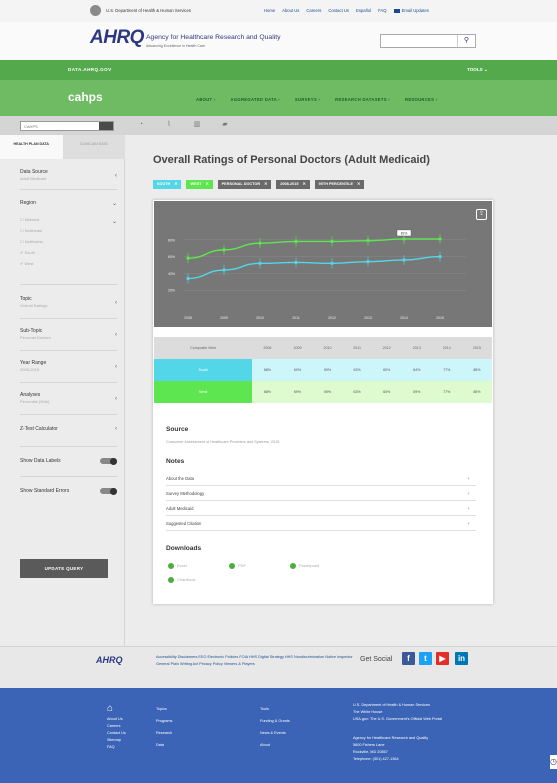 The width and height of the screenshot is (557, 783). I want to click on hhs-eagle-icon, so click(95, 10).